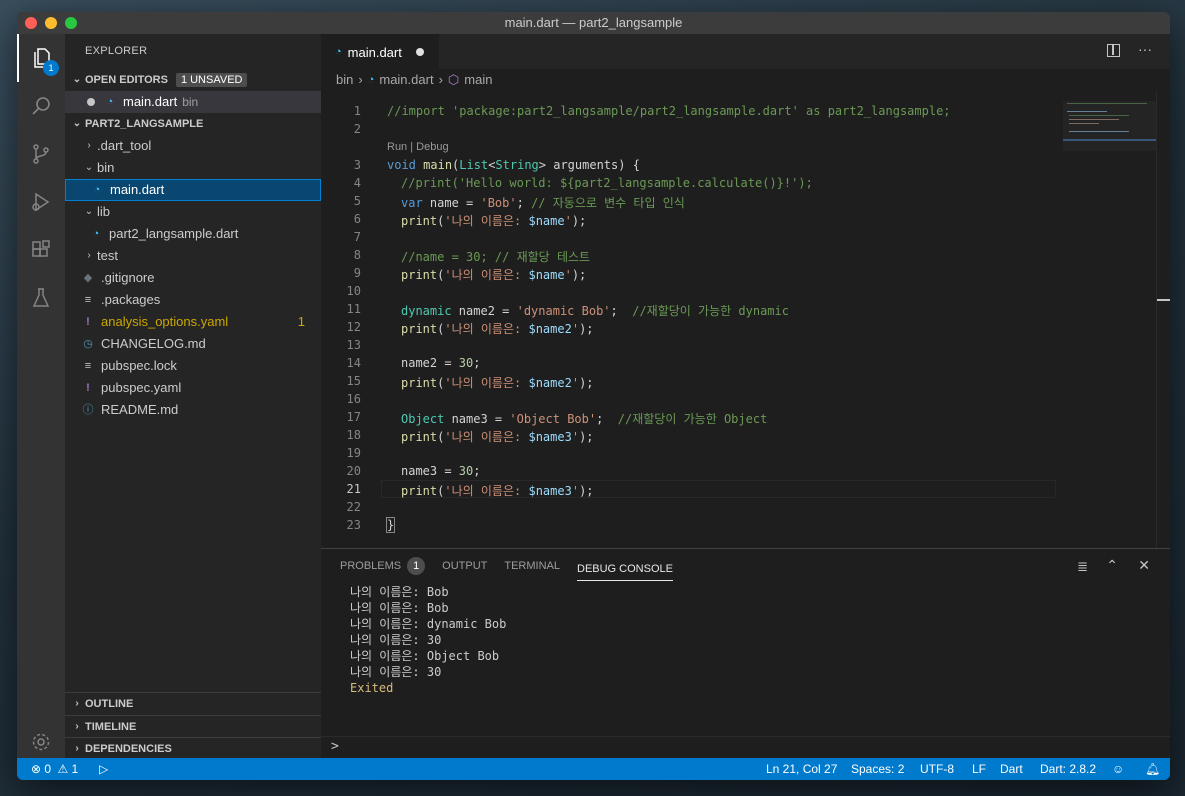 Image resolution: width=1185 pixels, height=796 pixels. Describe the element at coordinates (41, 298) in the screenshot. I see `testing-activity` at that location.